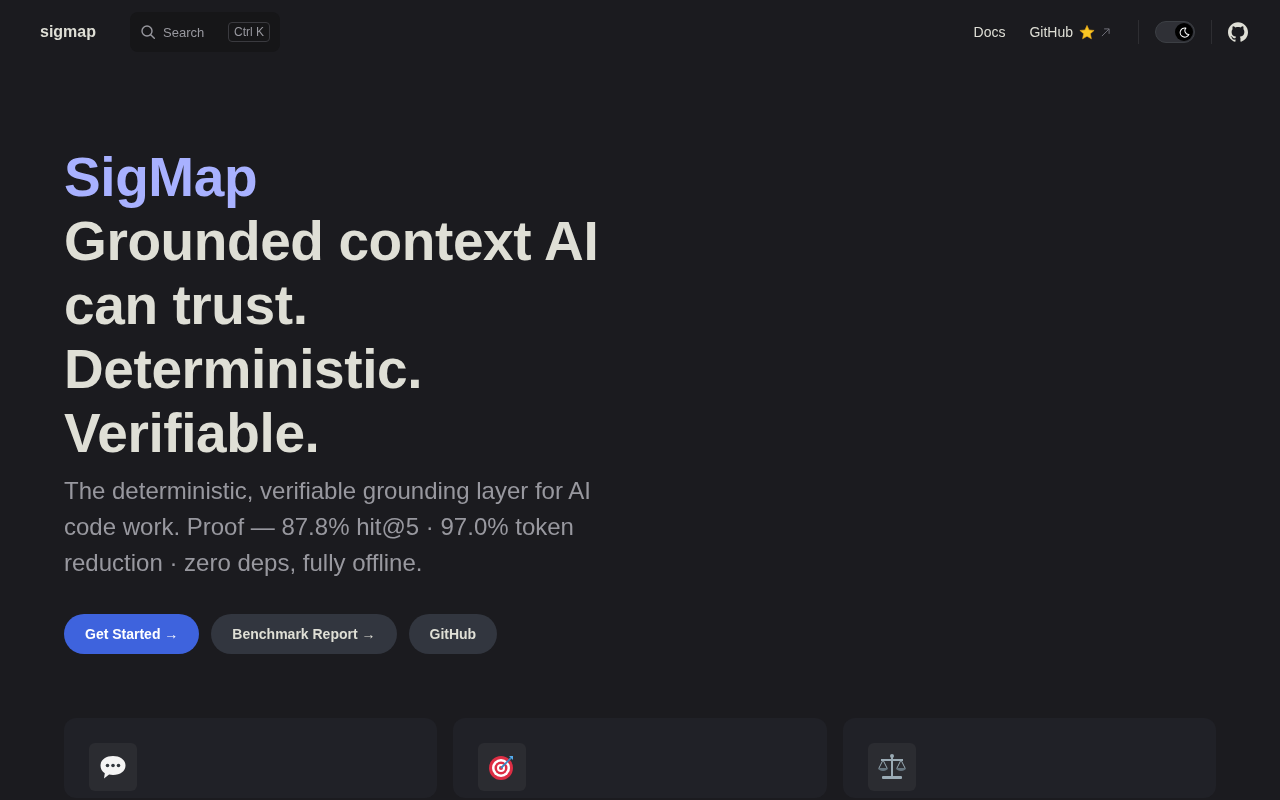 The height and width of the screenshot is (800, 1280). What do you see at coordinates (1184, 32) in the screenshot?
I see `moon-icon` at bounding box center [1184, 32].